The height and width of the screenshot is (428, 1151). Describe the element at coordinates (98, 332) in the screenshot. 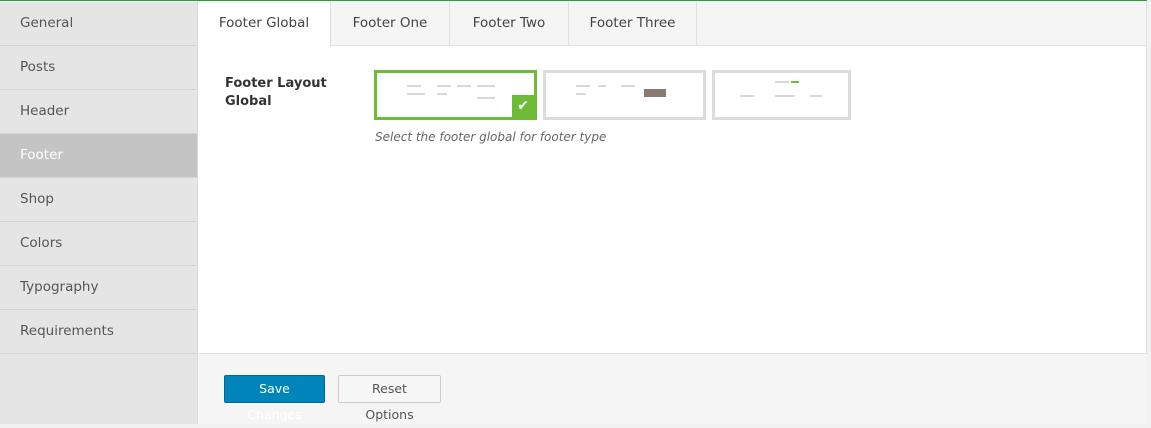

I see `sidebar-item-requirements: Requirements` at that location.